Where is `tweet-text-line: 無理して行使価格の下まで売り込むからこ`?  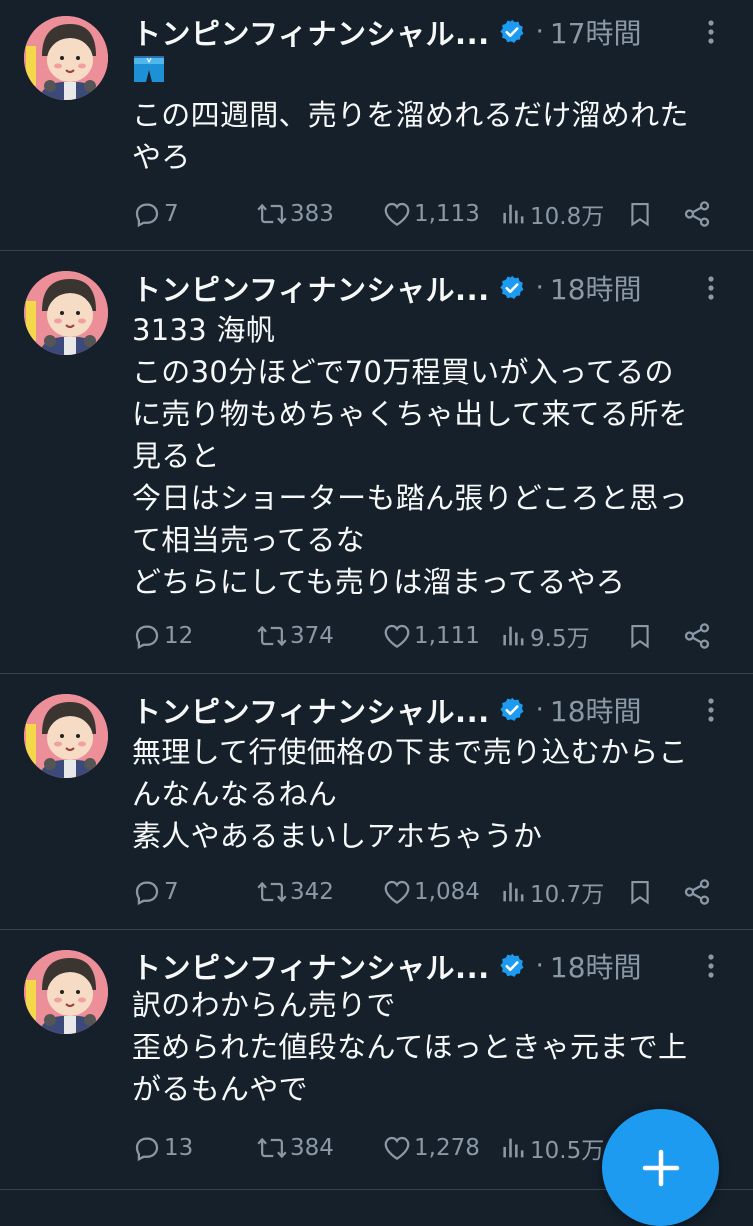 tweet-text-line: 無理して行使価格の下まで売り込むからこ is located at coordinates (410, 752).